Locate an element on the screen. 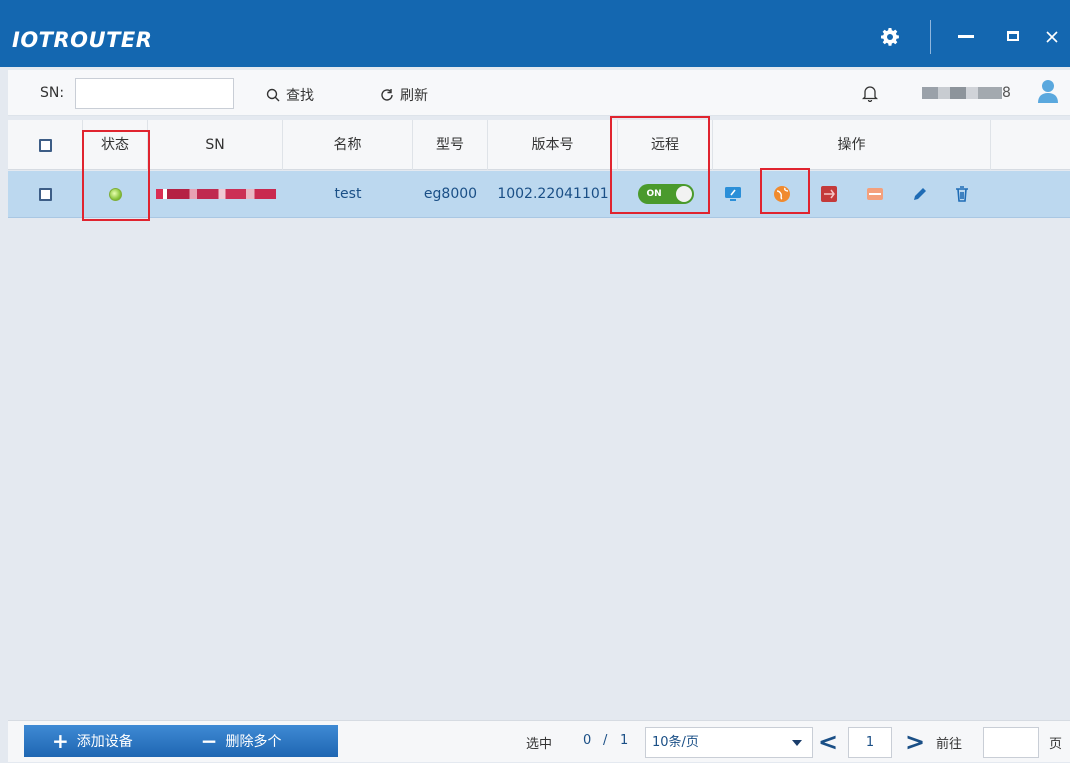 The image size is (1070, 763). current-page-field: 1 is located at coordinates (870, 742).